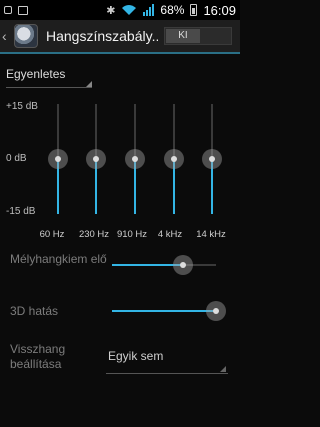  I want to click on eq-band-slider-910hz, so click(135, 159).